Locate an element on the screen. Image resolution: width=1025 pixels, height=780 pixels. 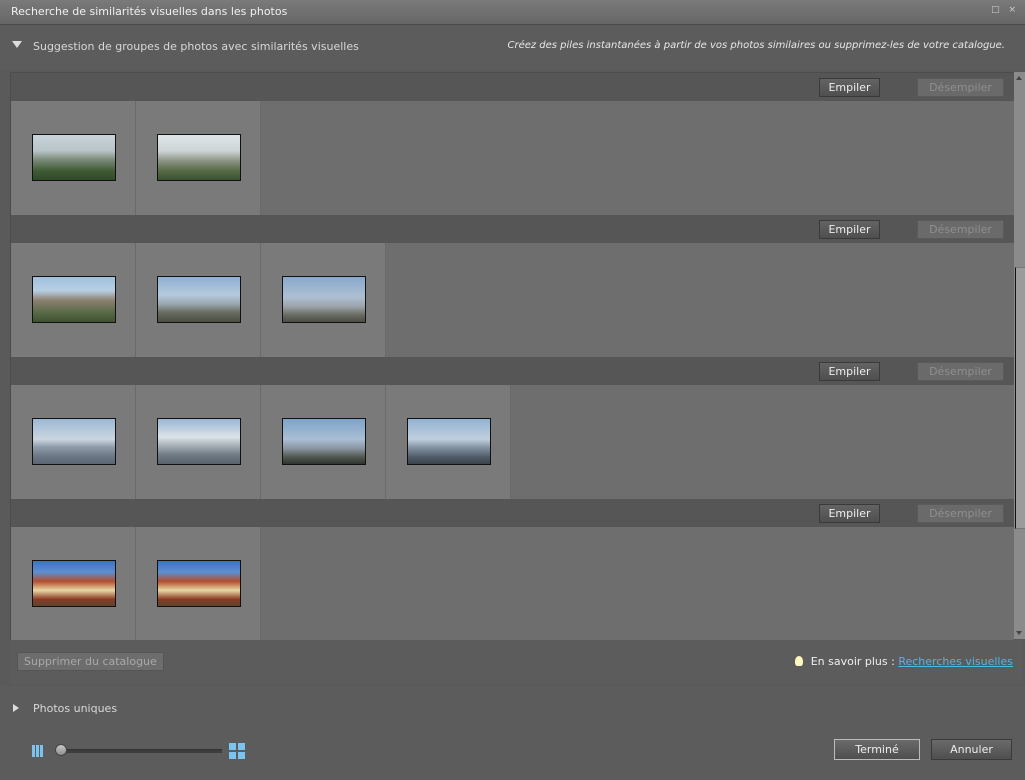
learn-more-prefix: En savoir plus : is located at coordinates (854, 661).